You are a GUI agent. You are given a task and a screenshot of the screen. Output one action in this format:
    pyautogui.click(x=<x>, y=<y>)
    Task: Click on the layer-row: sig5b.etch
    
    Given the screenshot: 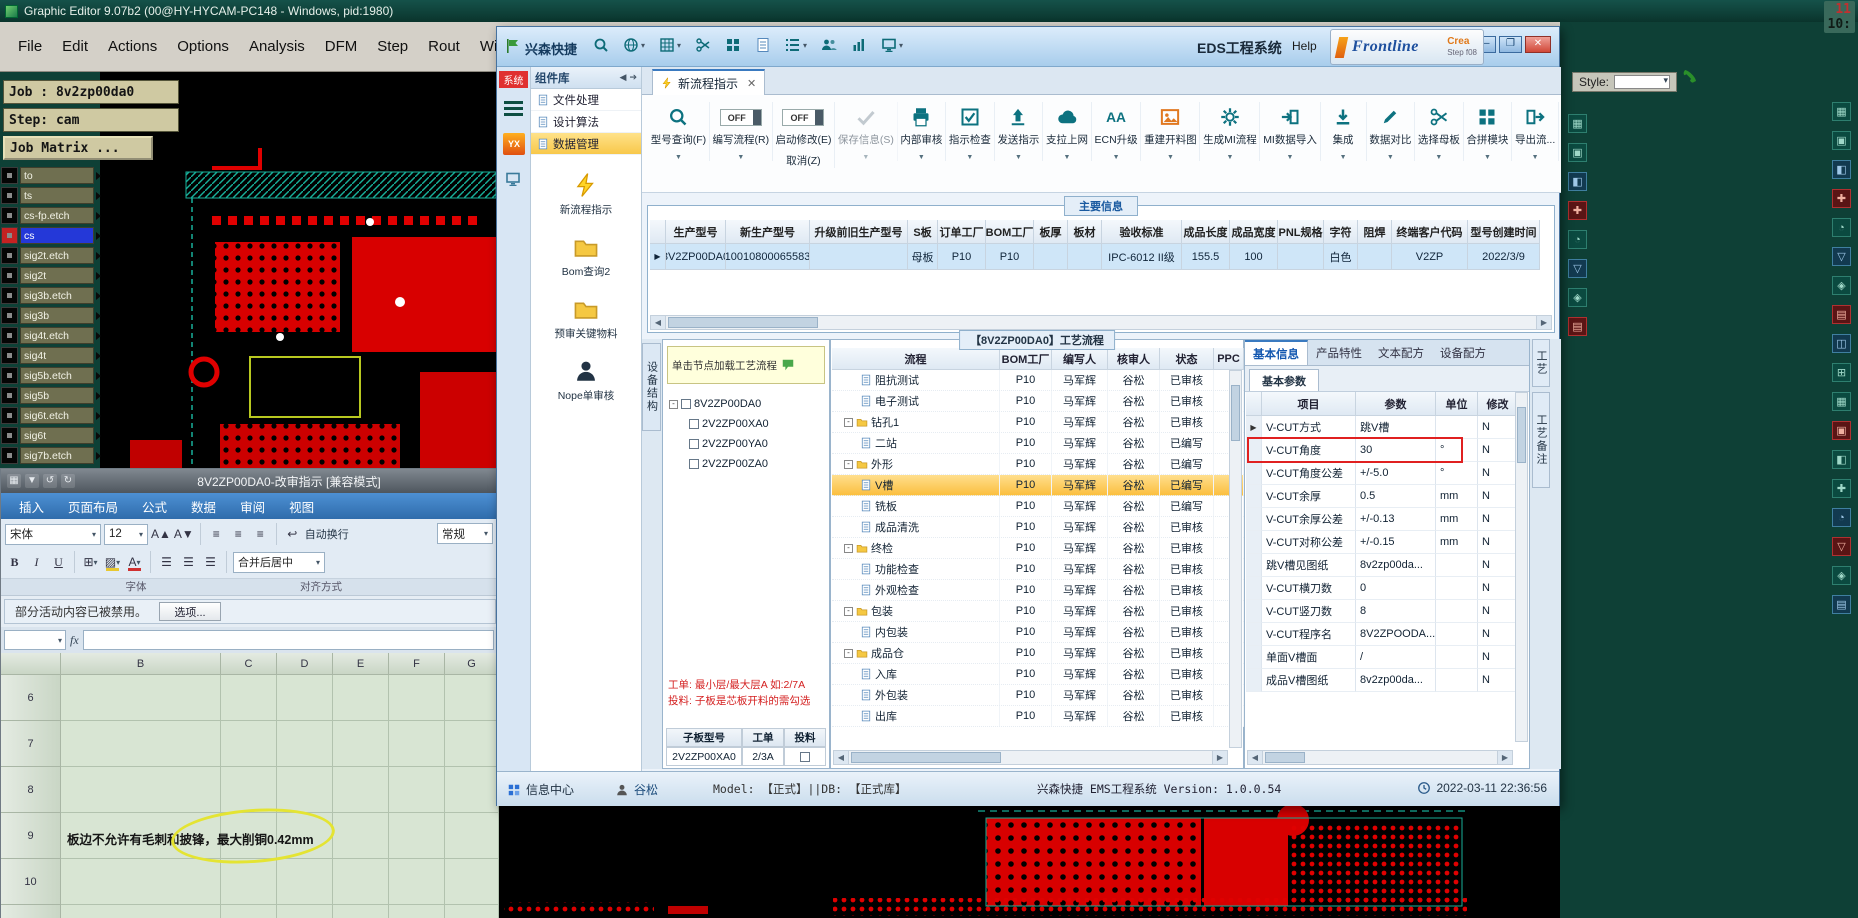 What is the action you would take?
    pyautogui.click(x=51, y=375)
    